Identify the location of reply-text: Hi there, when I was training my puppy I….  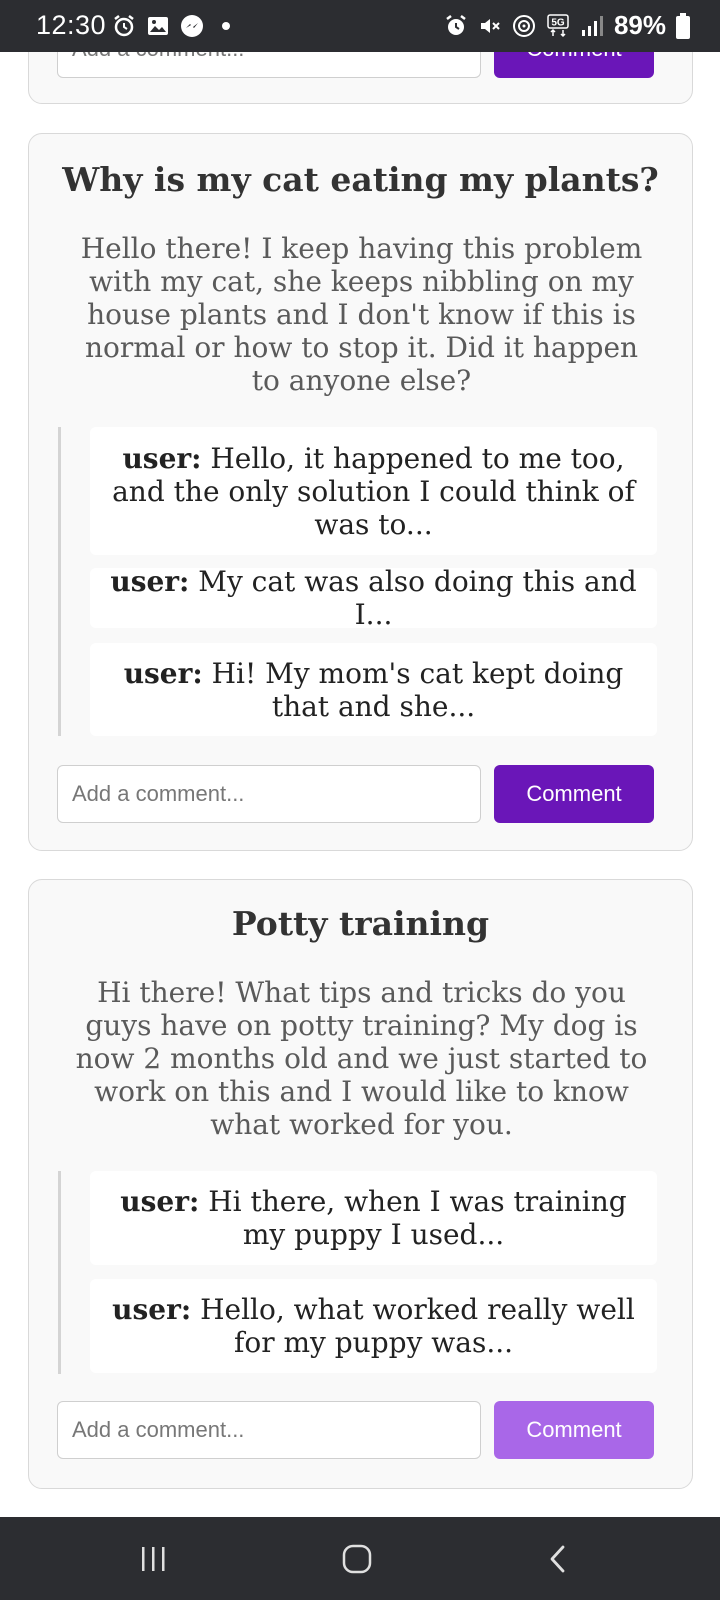
(417, 1218).